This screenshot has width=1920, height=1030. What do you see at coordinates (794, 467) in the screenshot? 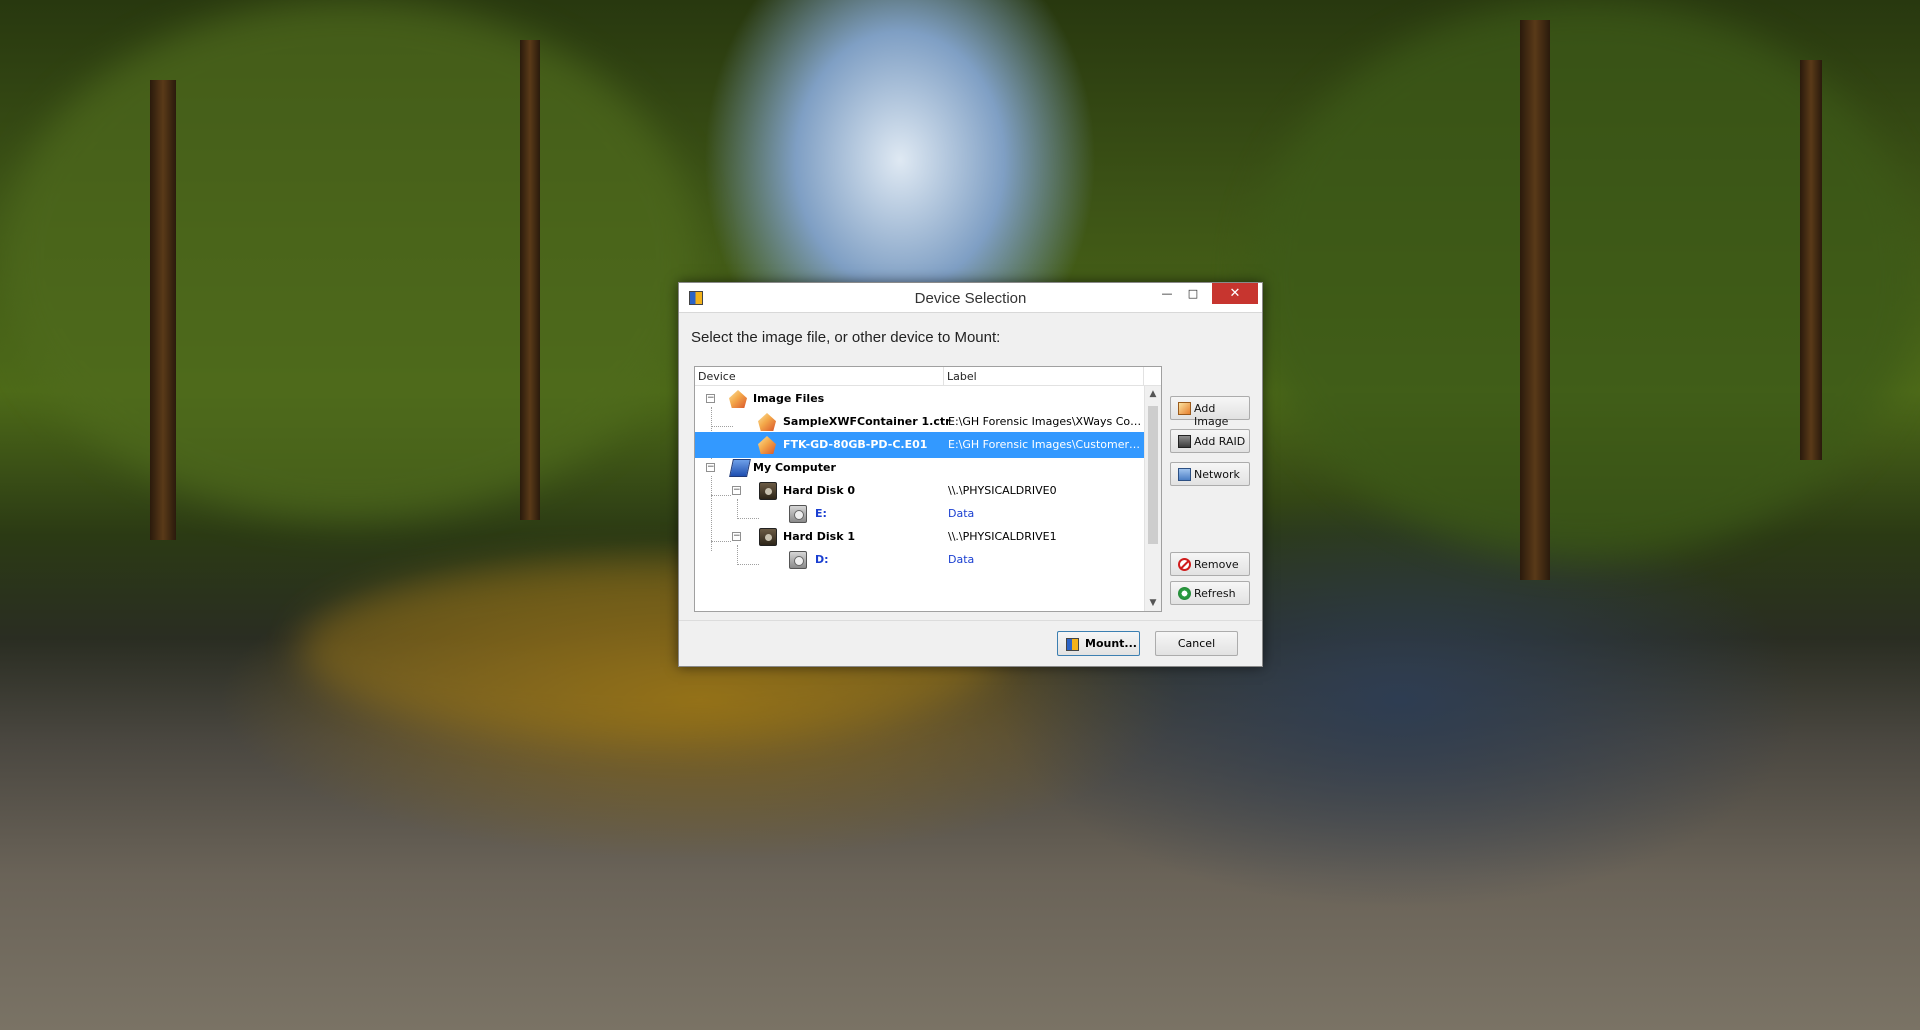
I see `item-name: My Computer` at bounding box center [794, 467].